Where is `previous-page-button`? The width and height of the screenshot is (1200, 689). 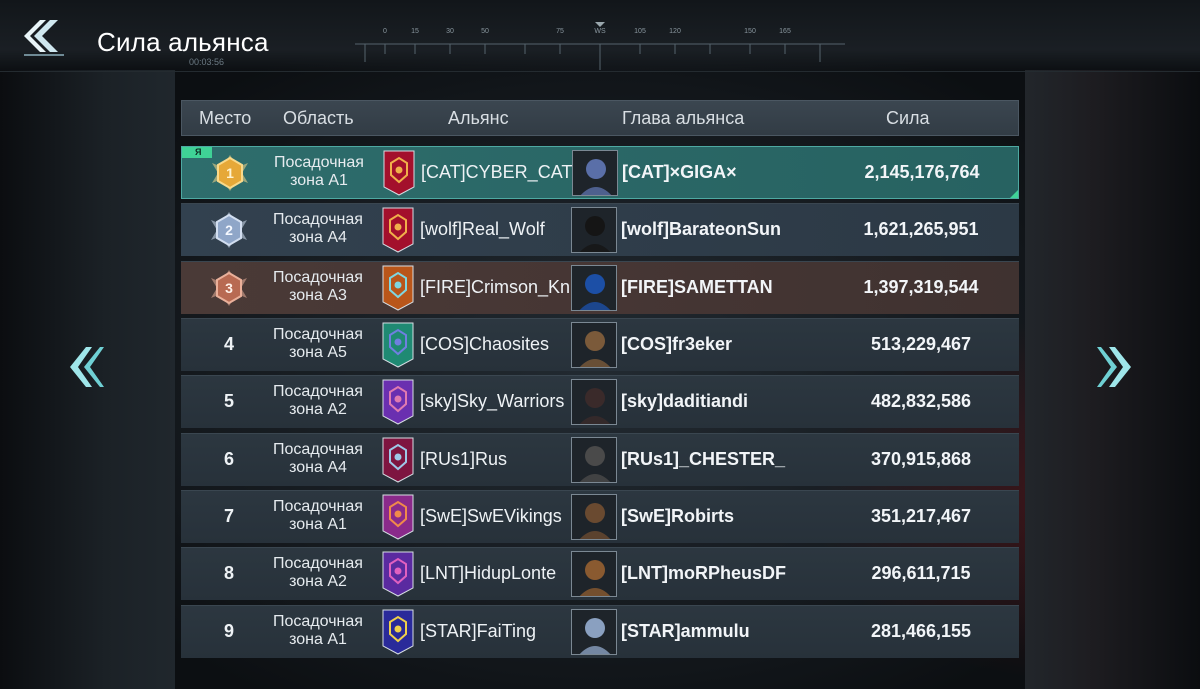
previous-page-button is located at coordinates (86, 367).